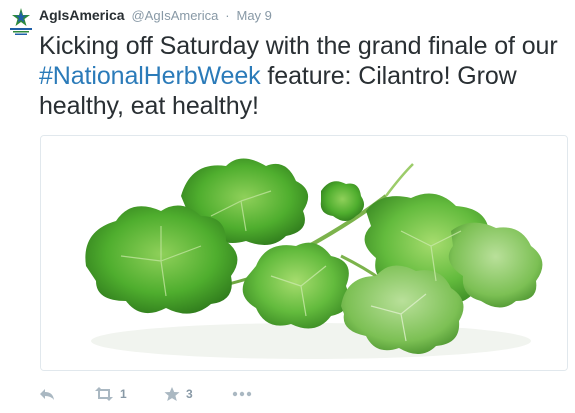 Image resolution: width=575 pixels, height=413 pixels. I want to click on ellipsis-icon, so click(242, 394).